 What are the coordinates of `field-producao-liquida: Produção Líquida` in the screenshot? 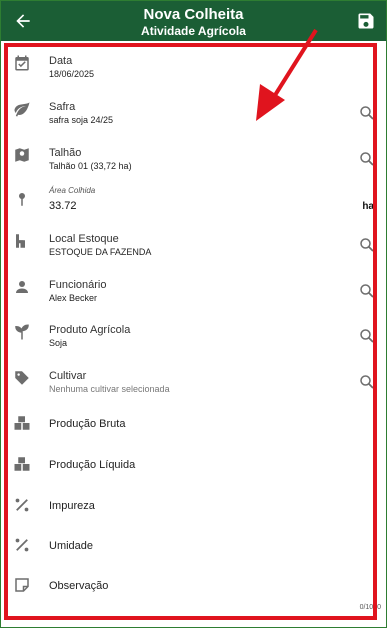 It's located at (193, 465).